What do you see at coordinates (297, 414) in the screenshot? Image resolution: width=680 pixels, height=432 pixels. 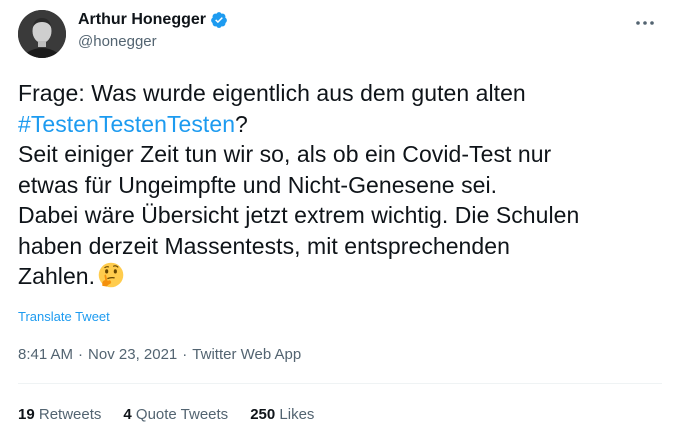 I see `likes-label: Likes` at bounding box center [297, 414].